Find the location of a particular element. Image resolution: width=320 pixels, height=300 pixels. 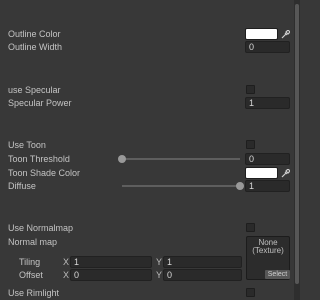

tiling-x-field: 1 is located at coordinates (111, 262).